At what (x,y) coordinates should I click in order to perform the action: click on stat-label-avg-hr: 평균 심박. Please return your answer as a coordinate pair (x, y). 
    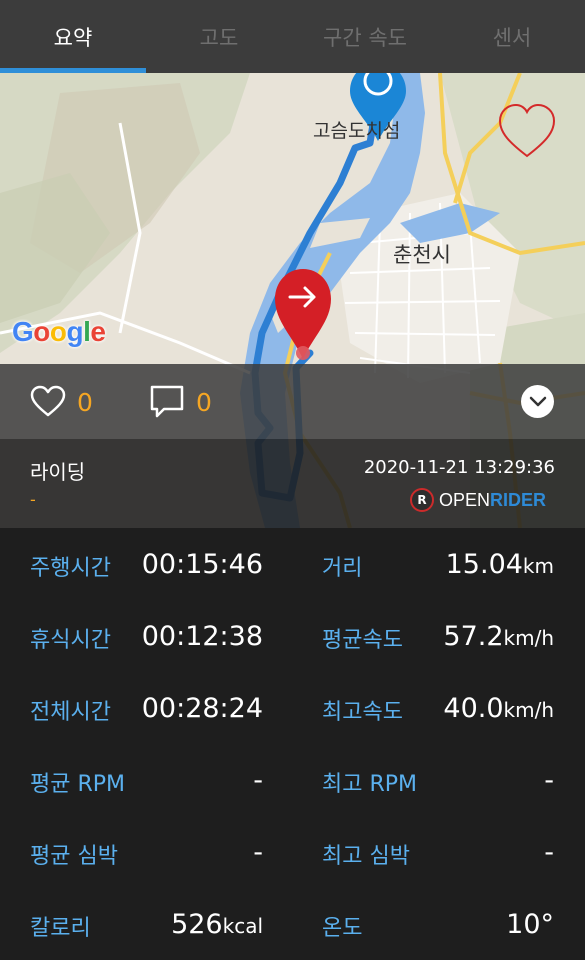
    Looking at the image, I should click on (74, 856).